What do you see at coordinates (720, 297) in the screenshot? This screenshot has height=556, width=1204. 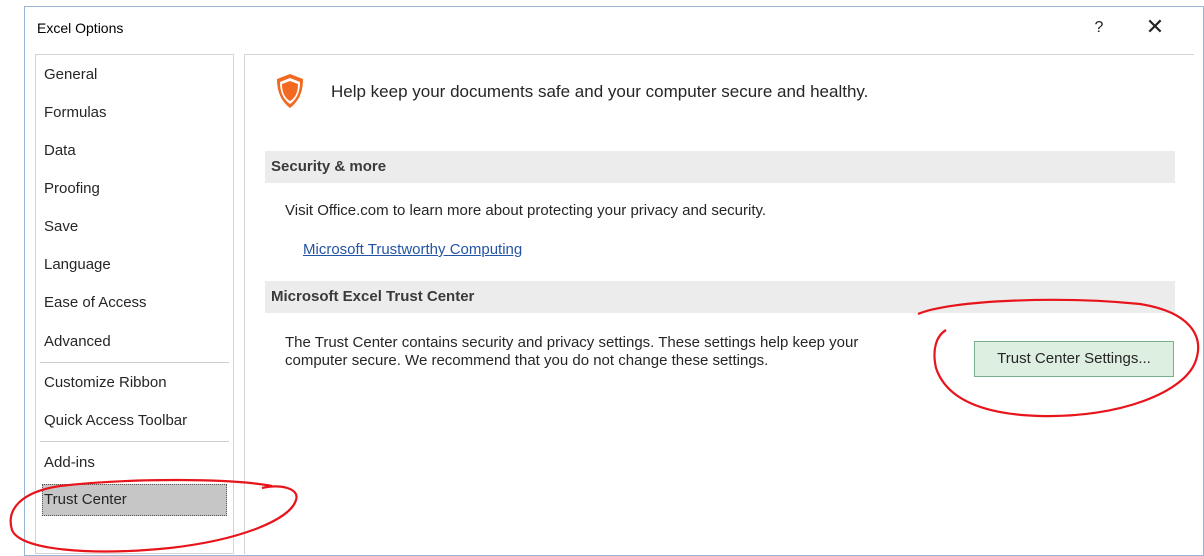 I see `section-heading-trust-center: Microsoft Excel Trust Center` at bounding box center [720, 297].